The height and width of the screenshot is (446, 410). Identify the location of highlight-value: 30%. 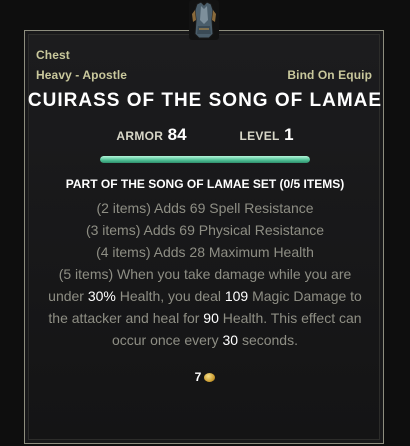
(101, 296).